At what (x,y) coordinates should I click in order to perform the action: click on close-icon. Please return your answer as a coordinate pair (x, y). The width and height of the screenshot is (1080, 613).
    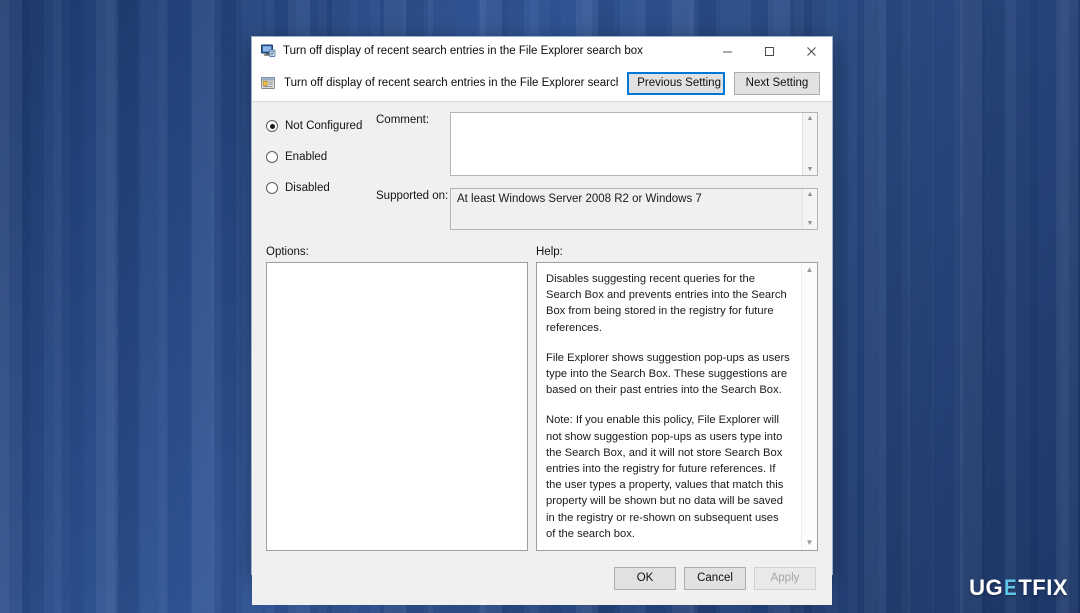
    Looking at the image, I should click on (811, 51).